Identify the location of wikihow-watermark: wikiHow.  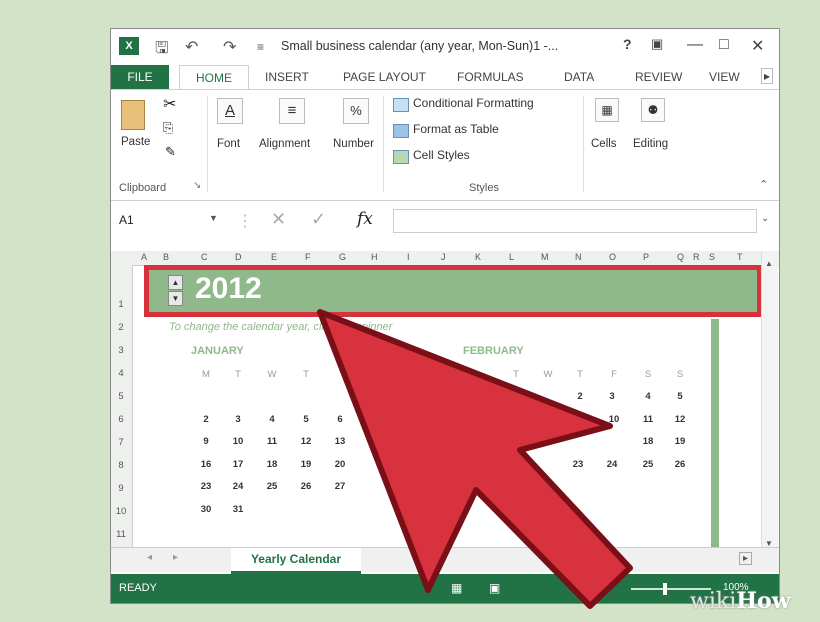
(740, 601).